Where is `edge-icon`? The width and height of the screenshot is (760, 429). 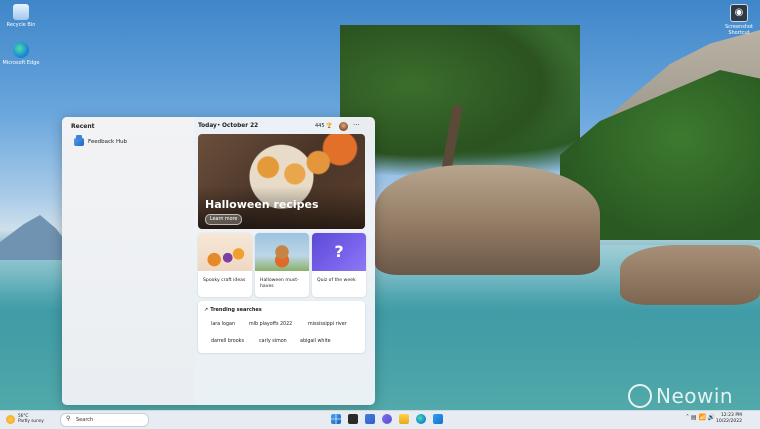
edge-icon is located at coordinates (21, 50).